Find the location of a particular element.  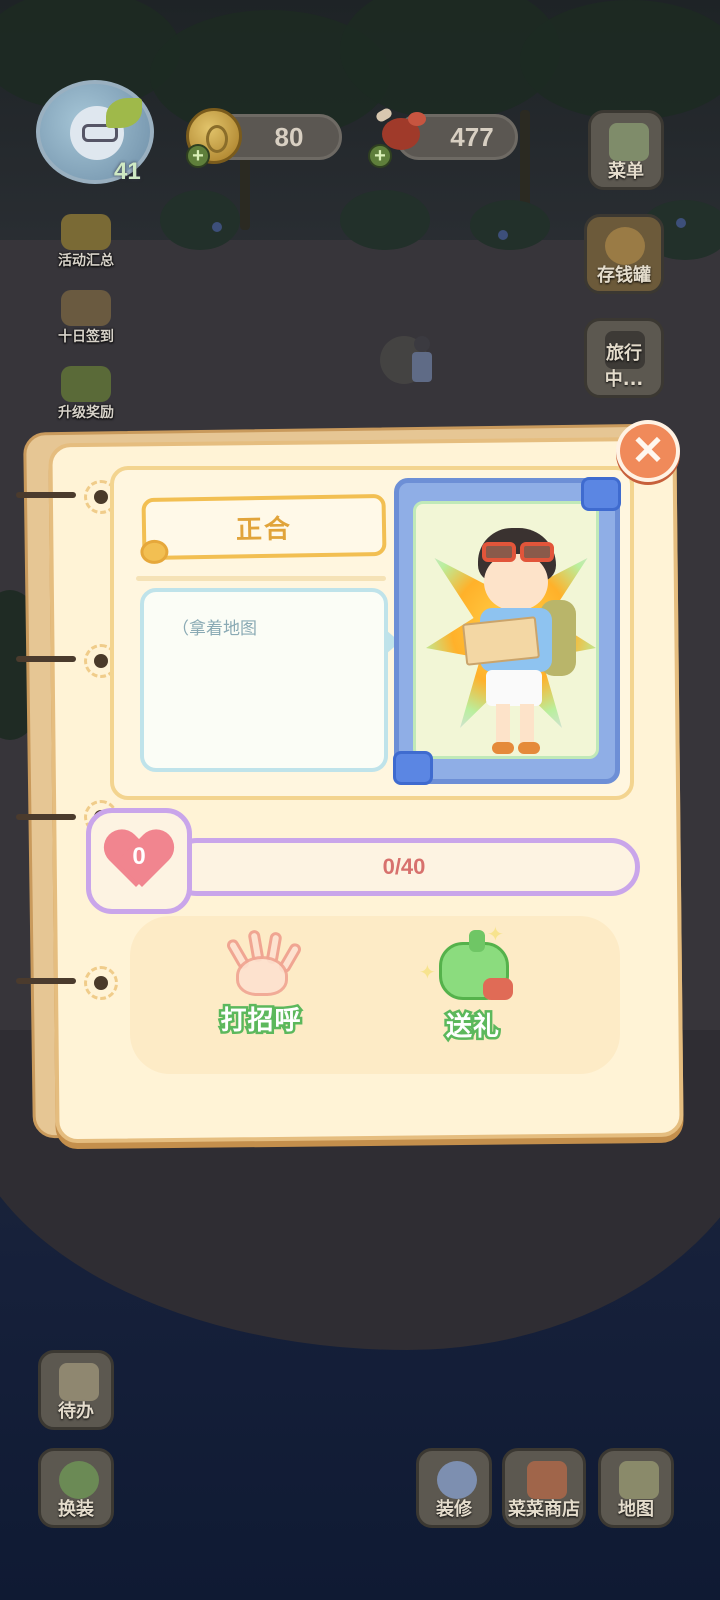

character-name-tag: 正合 is located at coordinates (263, 529).